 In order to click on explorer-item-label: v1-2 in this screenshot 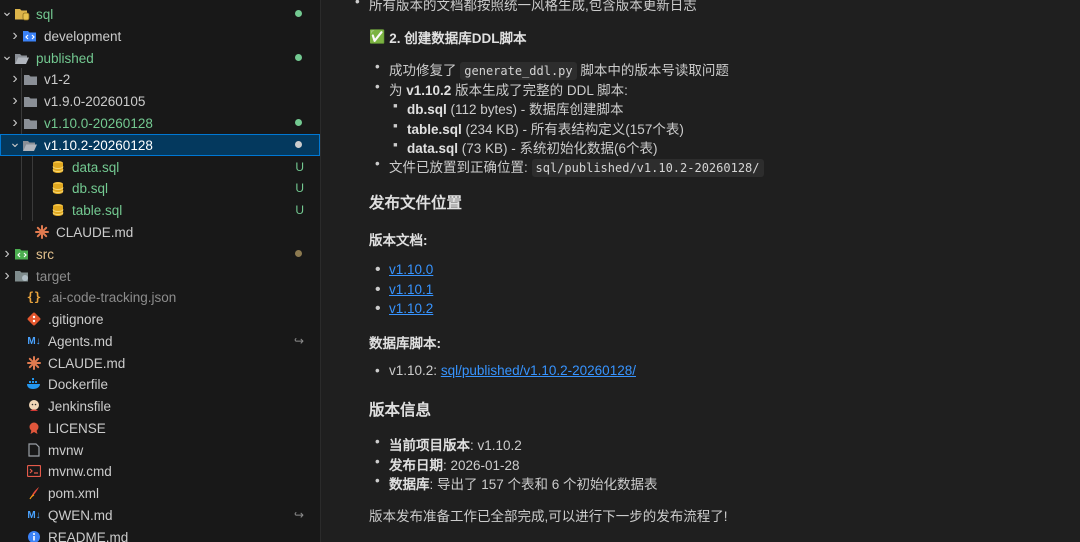, I will do `click(57, 79)`.